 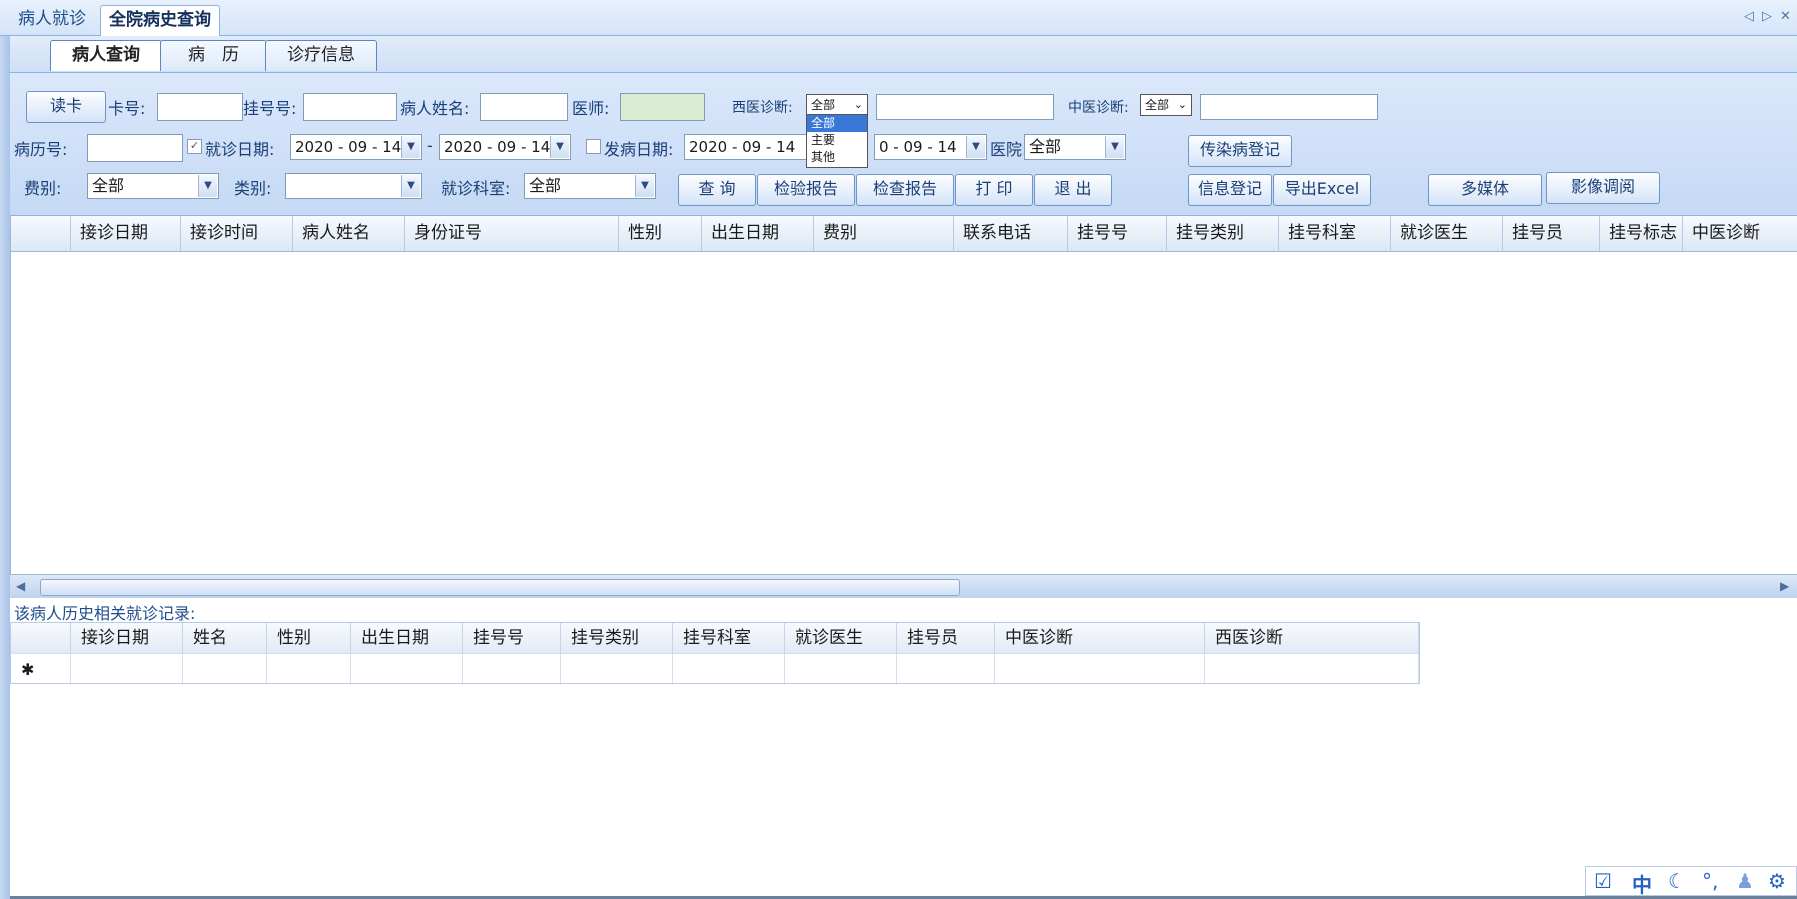 I want to click on document-tab-strip: 病人就诊 全院病史查询 ◁ ▷ ✕, so click(x=898, y=18).